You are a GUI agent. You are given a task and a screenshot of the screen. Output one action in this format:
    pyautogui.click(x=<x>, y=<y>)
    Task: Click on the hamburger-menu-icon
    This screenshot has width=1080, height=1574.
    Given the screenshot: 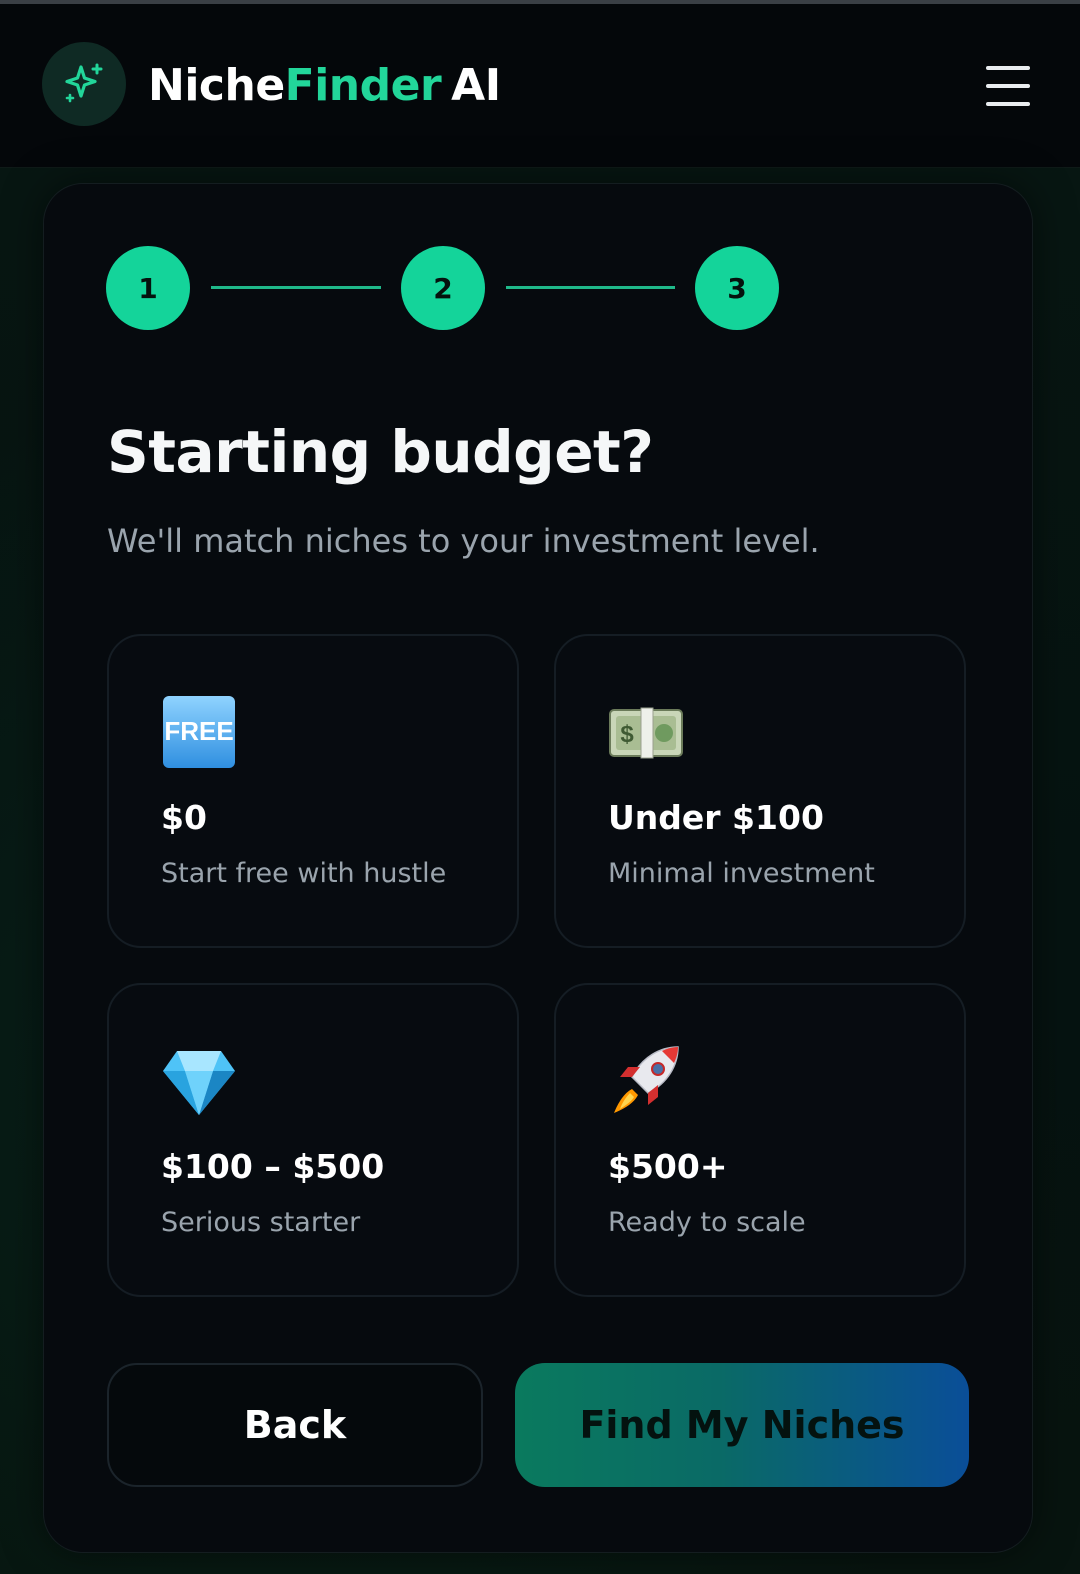 What is the action you would take?
    pyautogui.click(x=1008, y=86)
    